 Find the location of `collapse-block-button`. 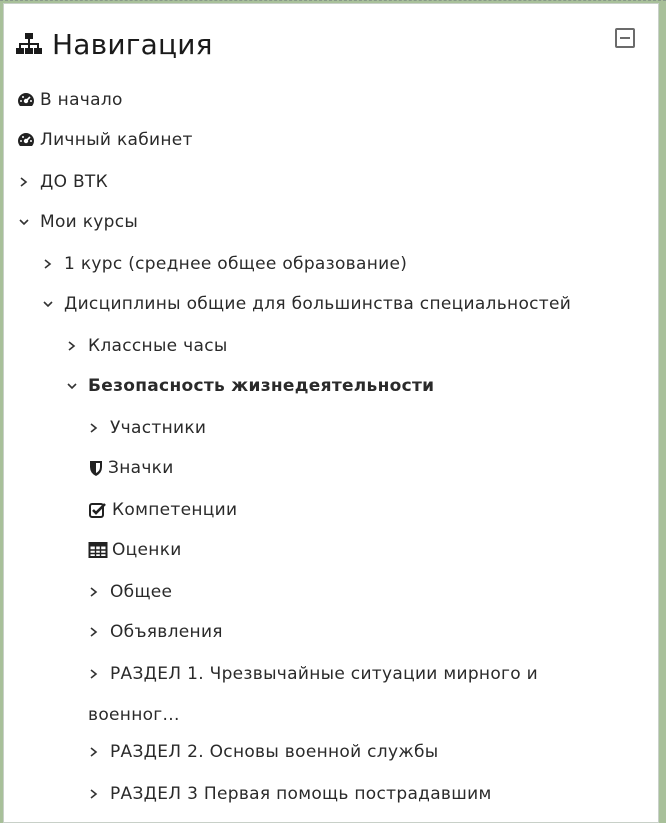

collapse-block-button is located at coordinates (625, 38).